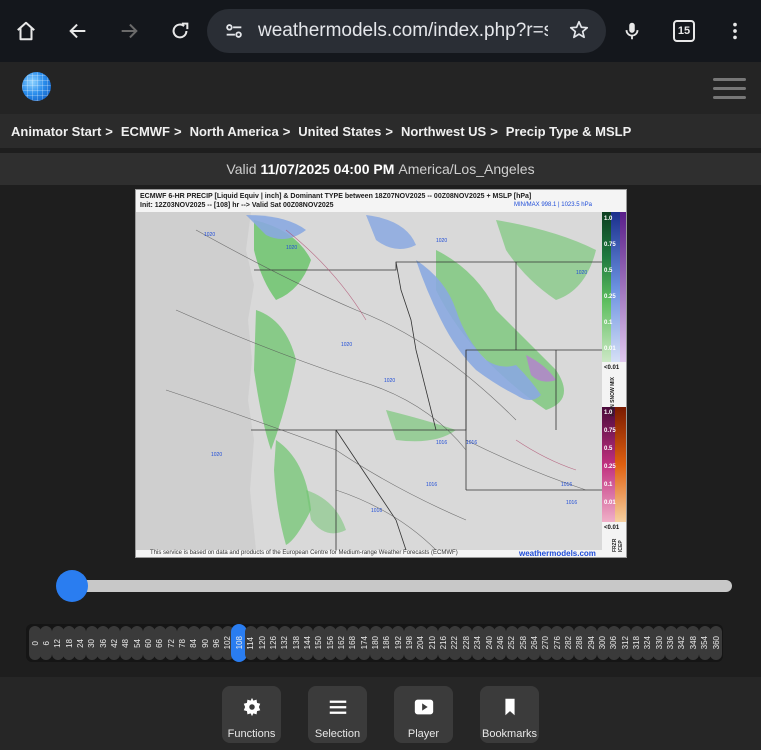  I want to click on forecast-hour-label: 186, so click(387, 643).